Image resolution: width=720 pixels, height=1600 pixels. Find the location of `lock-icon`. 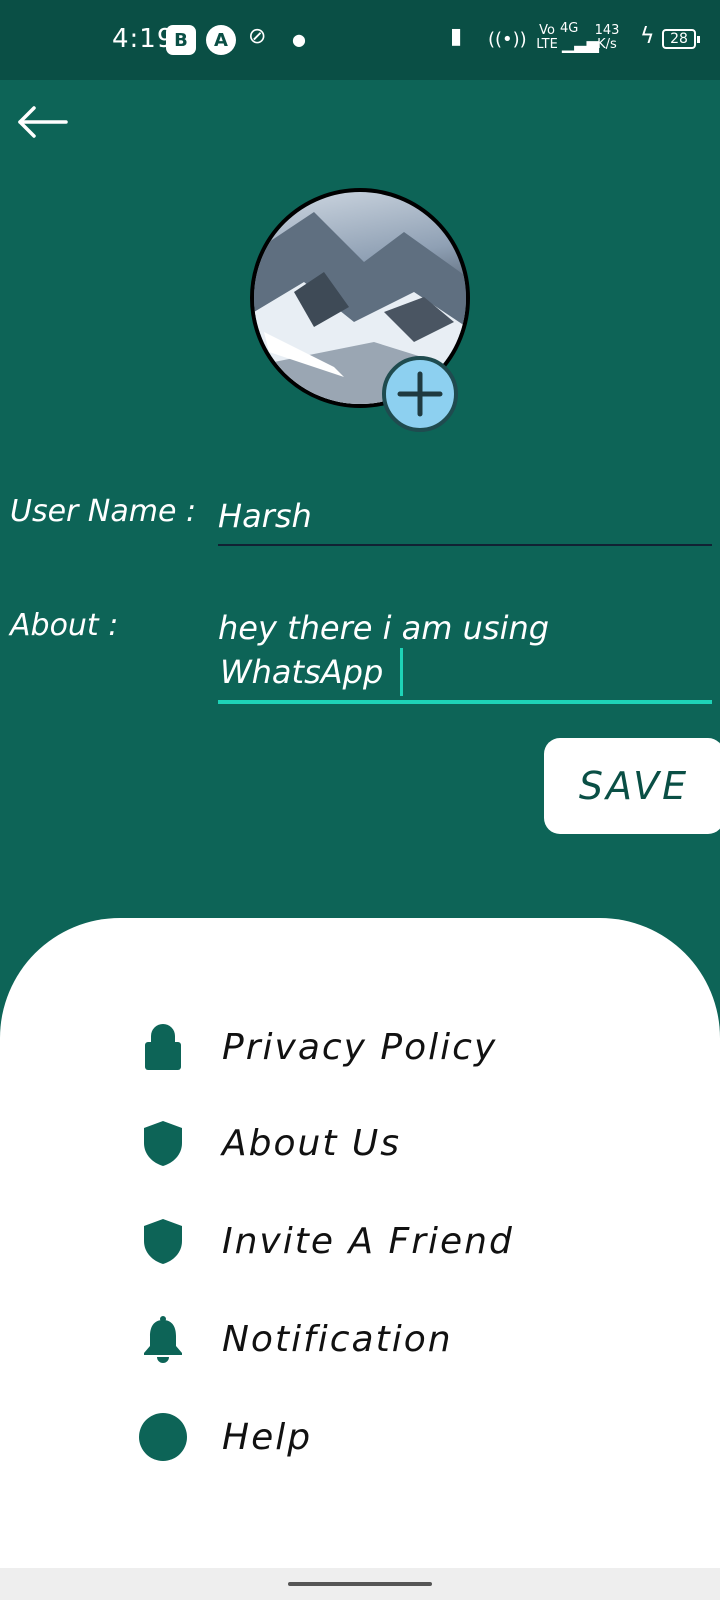

lock-icon is located at coordinates (163, 1047).